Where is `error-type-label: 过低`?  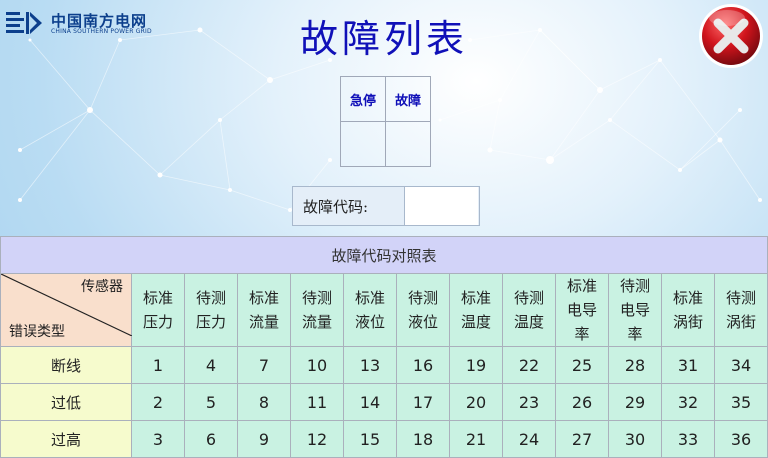 error-type-label: 过低 is located at coordinates (66, 402).